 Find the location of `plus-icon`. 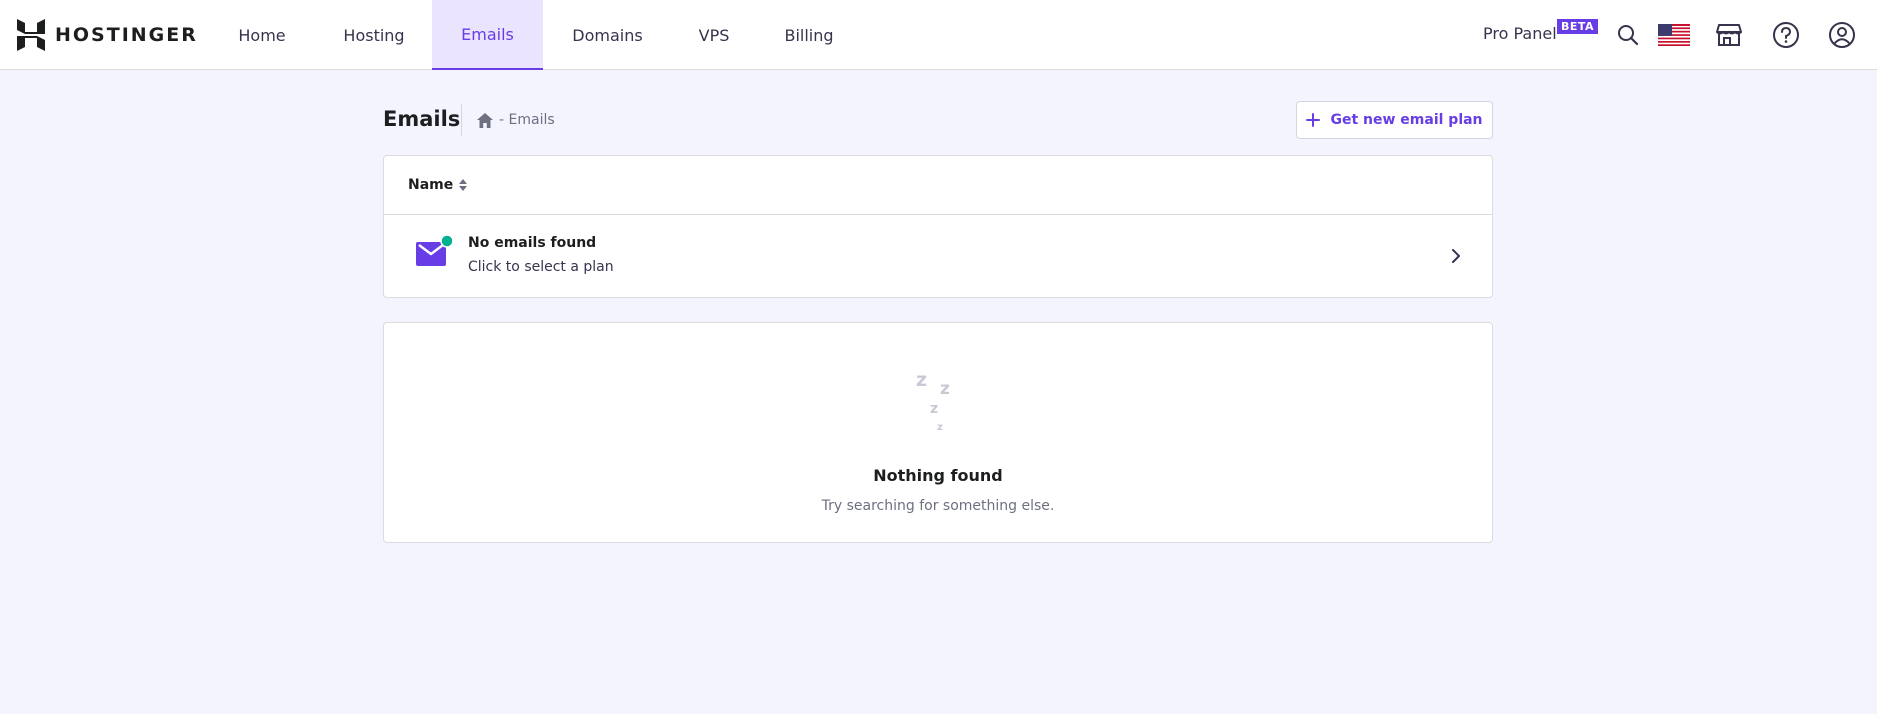

plus-icon is located at coordinates (1313, 120).